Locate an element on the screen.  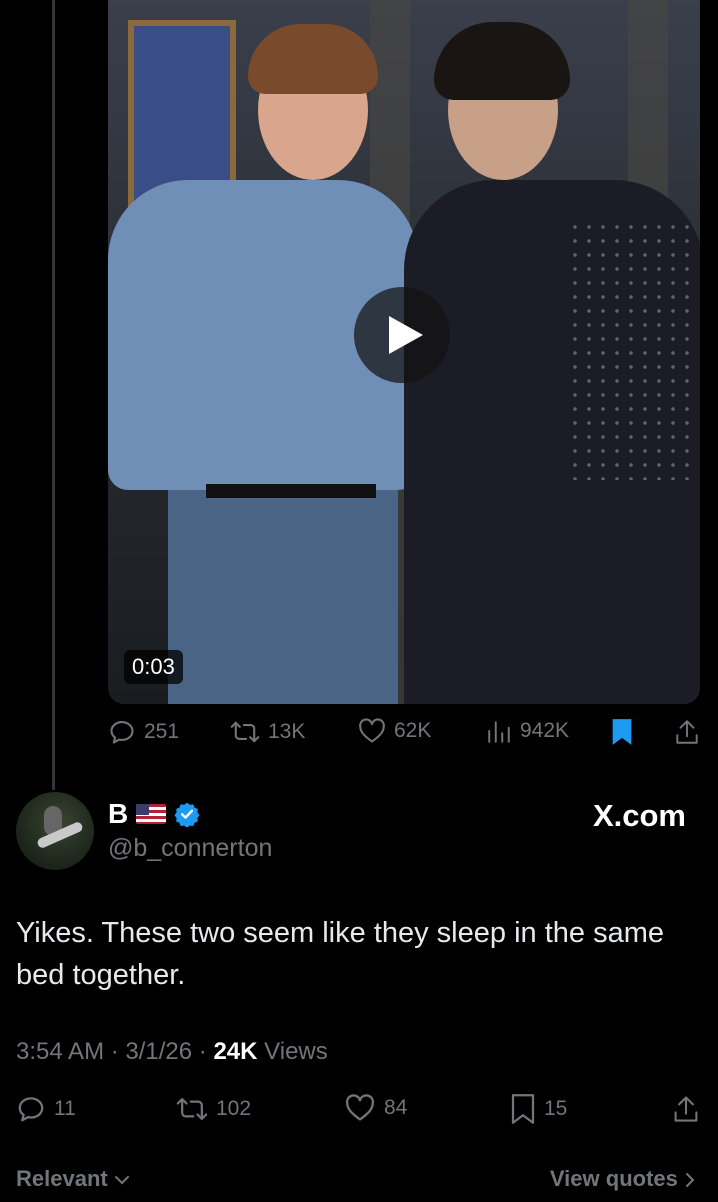
repost-button: 102 is located at coordinates (213, 1109).